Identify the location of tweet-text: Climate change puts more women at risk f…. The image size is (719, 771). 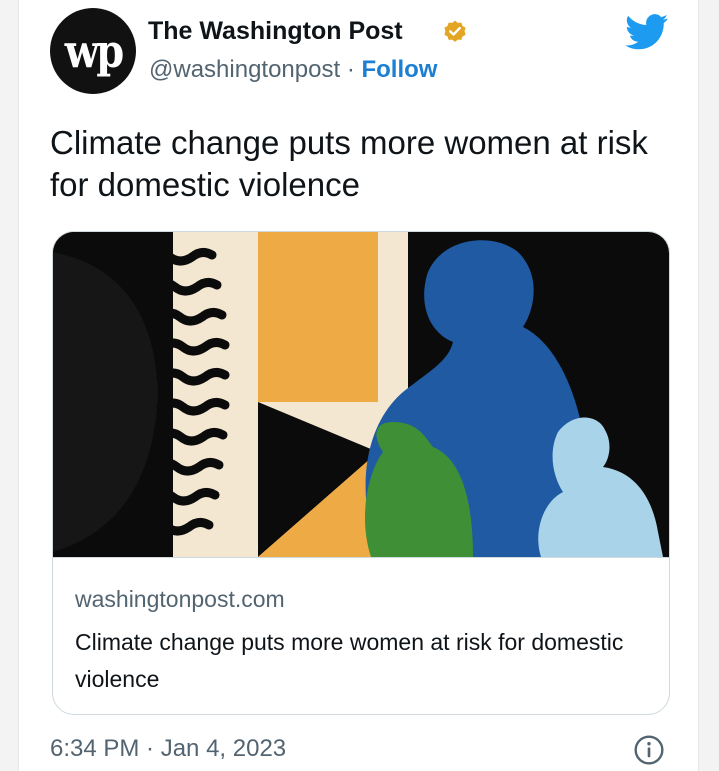
(349, 163).